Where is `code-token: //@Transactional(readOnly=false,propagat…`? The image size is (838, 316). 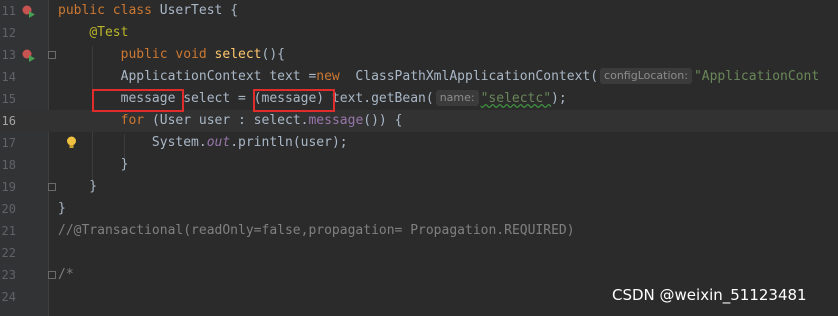 code-token: //@Transactional(readOnly=false,propagat… is located at coordinates (316, 230).